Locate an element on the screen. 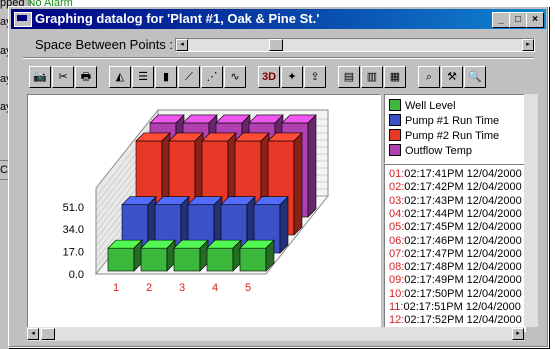  3d-toggle-icon: 3D is located at coordinates (269, 77).